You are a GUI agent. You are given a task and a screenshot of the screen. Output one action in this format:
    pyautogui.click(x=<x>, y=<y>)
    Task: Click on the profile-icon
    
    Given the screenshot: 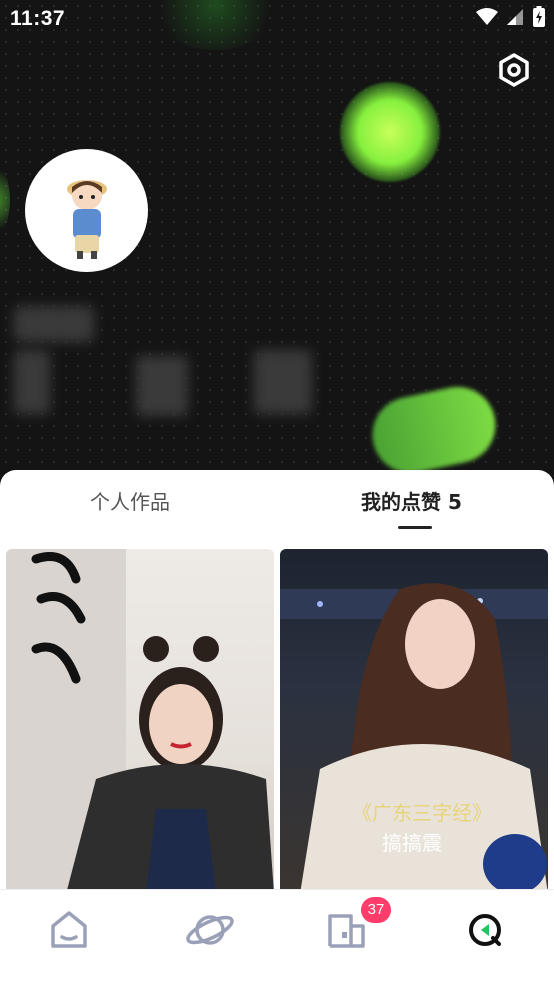 What is the action you would take?
    pyautogui.click(x=485, y=930)
    